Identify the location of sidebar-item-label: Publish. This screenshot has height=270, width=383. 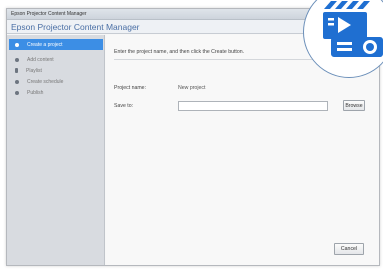
(35, 92).